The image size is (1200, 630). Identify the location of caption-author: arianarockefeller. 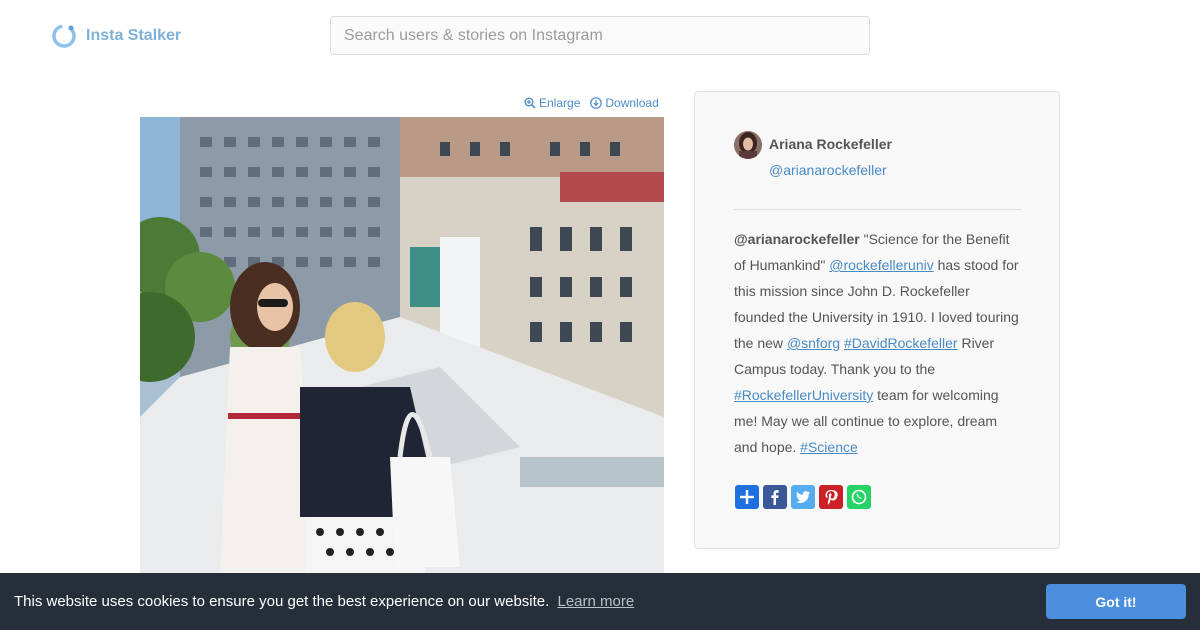
(803, 239).